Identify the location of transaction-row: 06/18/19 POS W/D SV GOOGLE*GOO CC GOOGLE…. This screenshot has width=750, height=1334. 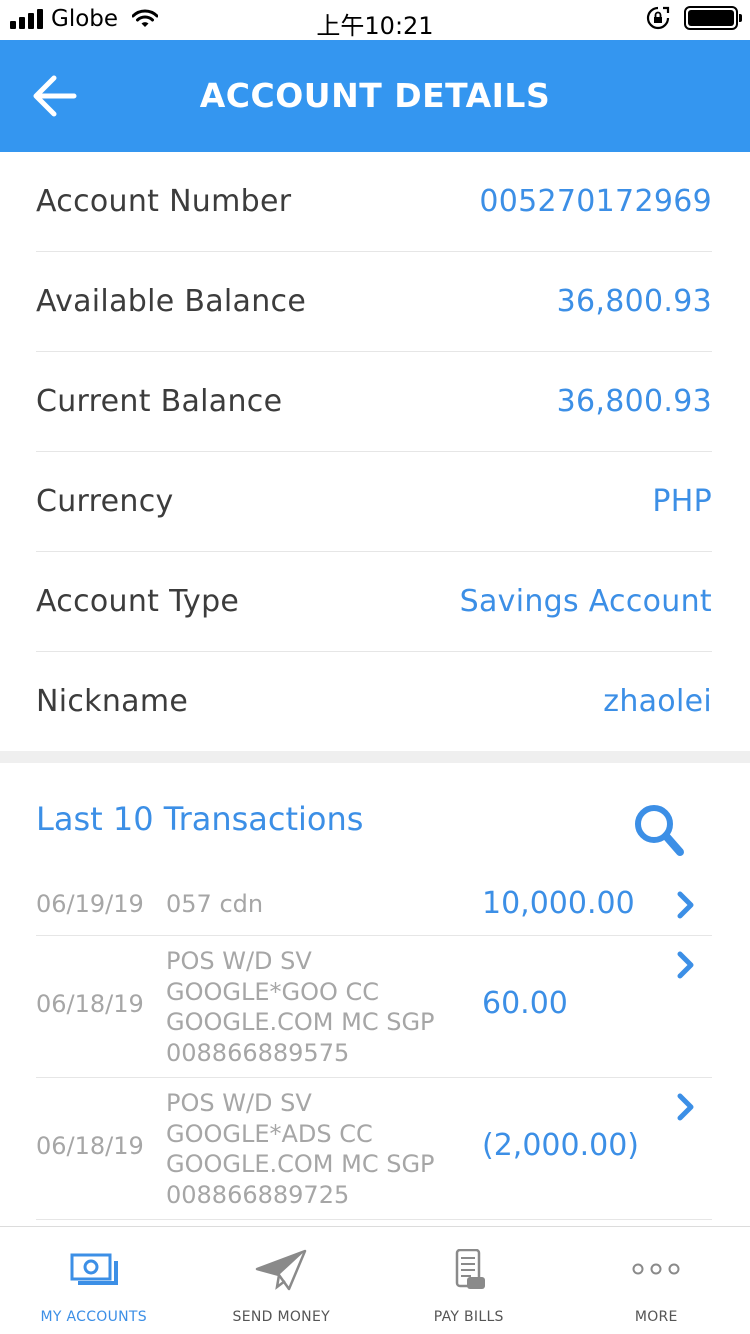
(374, 1007).